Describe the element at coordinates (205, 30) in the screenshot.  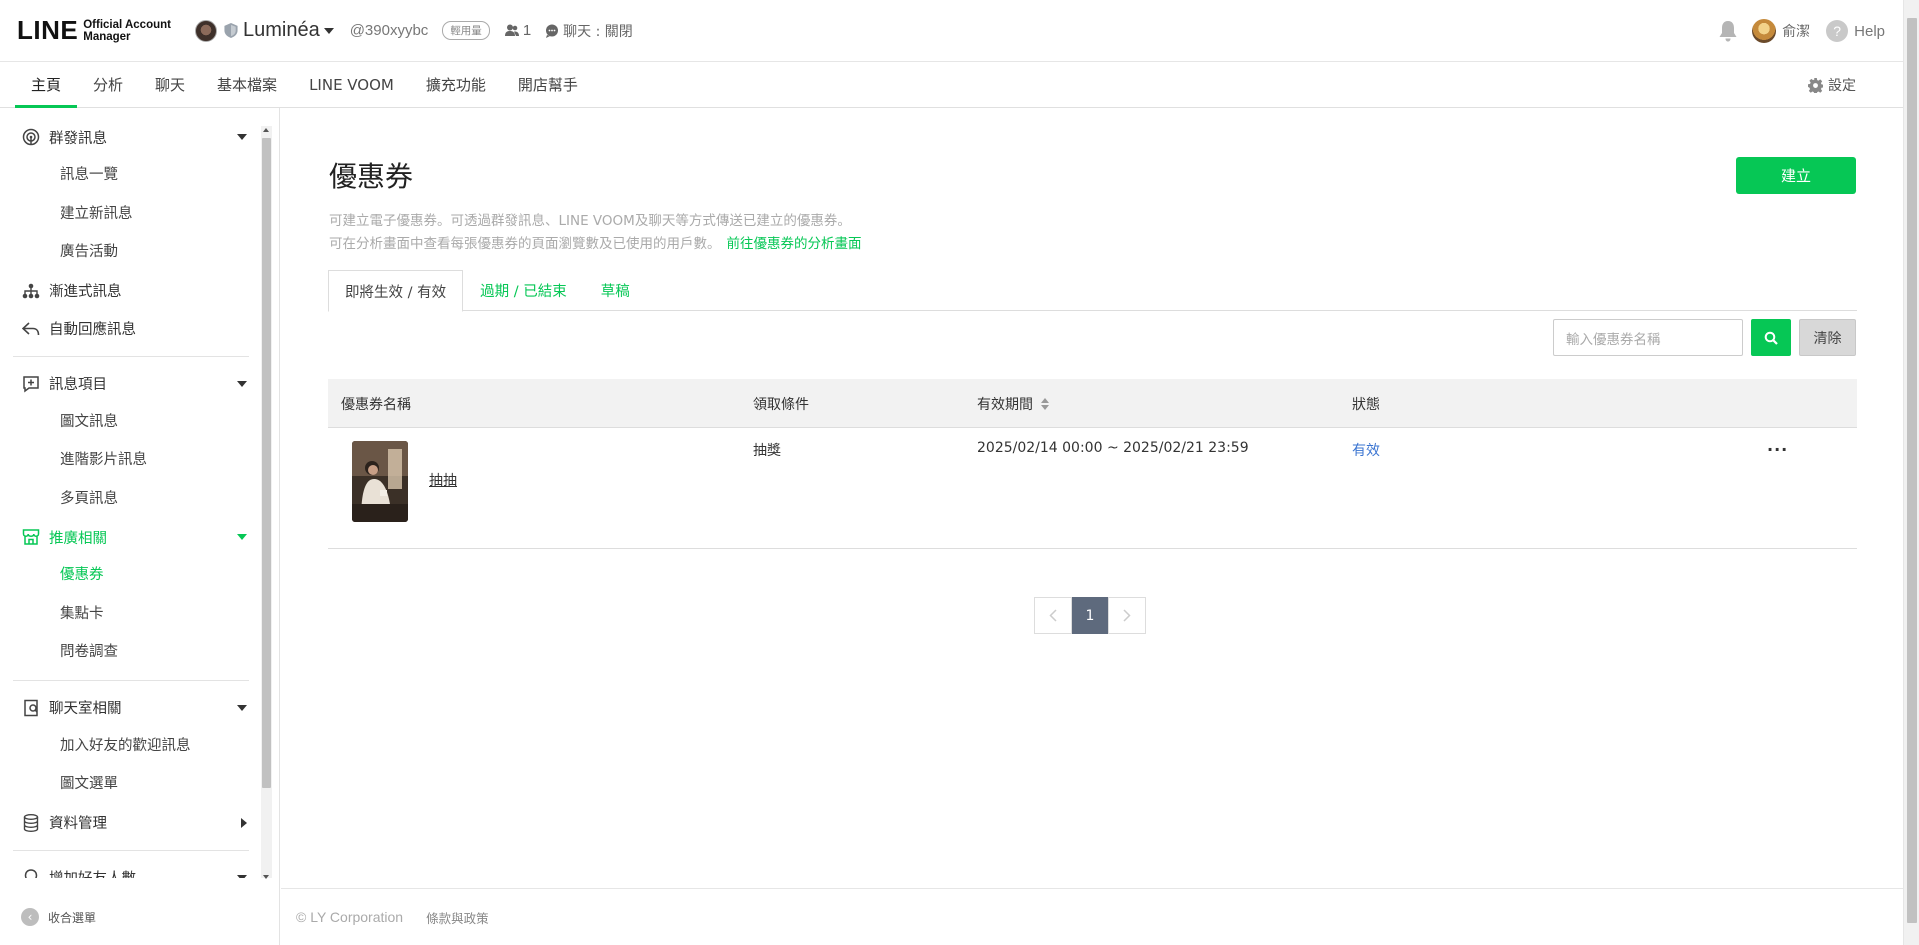
I see `account-avatar` at that location.